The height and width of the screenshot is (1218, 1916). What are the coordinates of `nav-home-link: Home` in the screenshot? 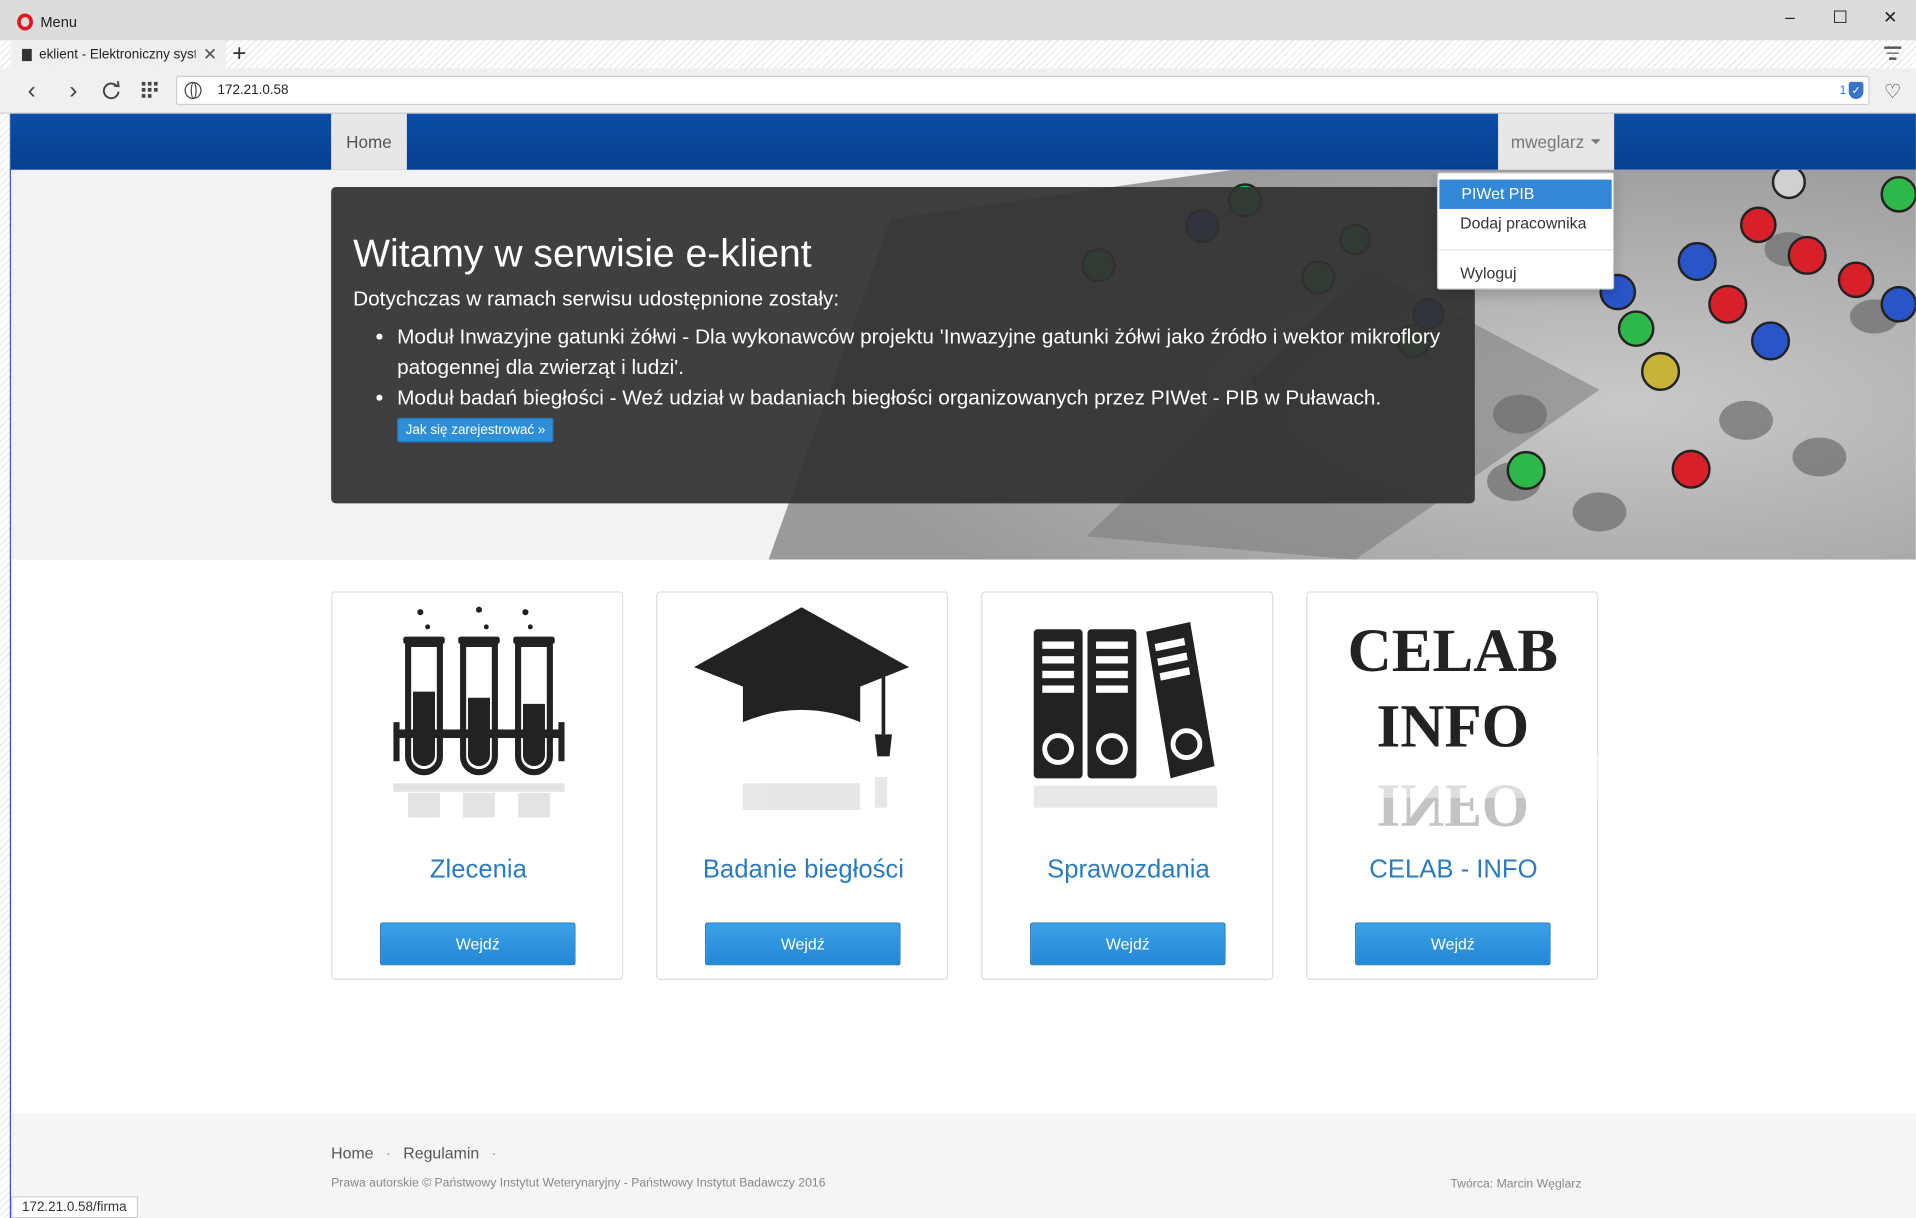 It's located at (369, 141).